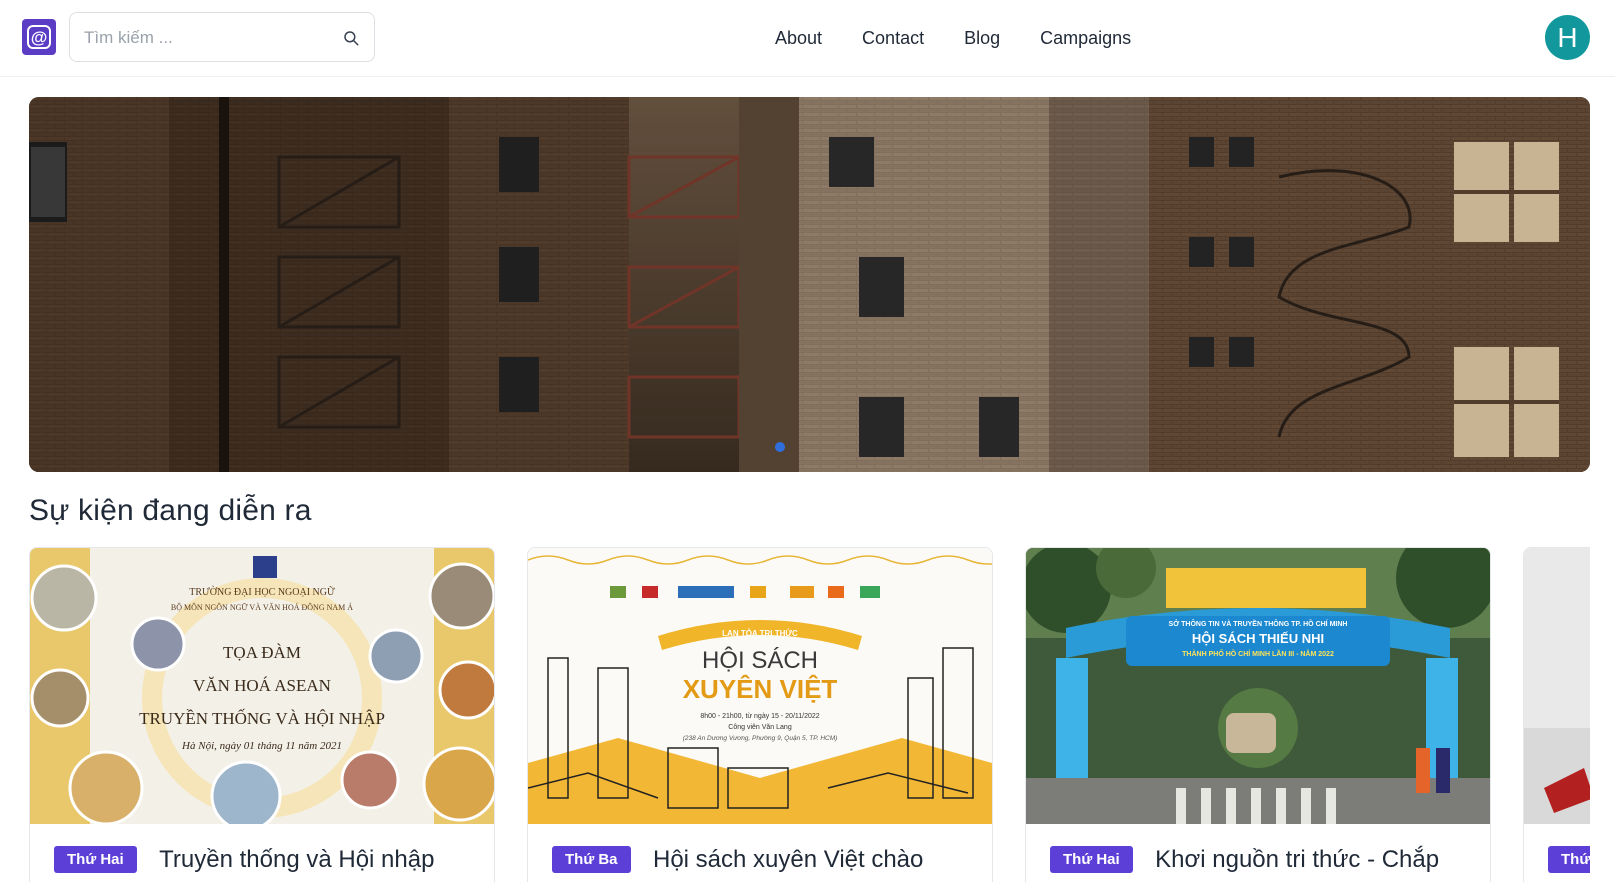 Image resolution: width=1615 pixels, height=882 pixels. Describe the element at coordinates (262, 607) in the screenshot. I see `poster-1-dept: BỘ MÔN NGÔN NGỮ VÀ VĂN HOÁ ĐÔNG NAM Á` at that location.